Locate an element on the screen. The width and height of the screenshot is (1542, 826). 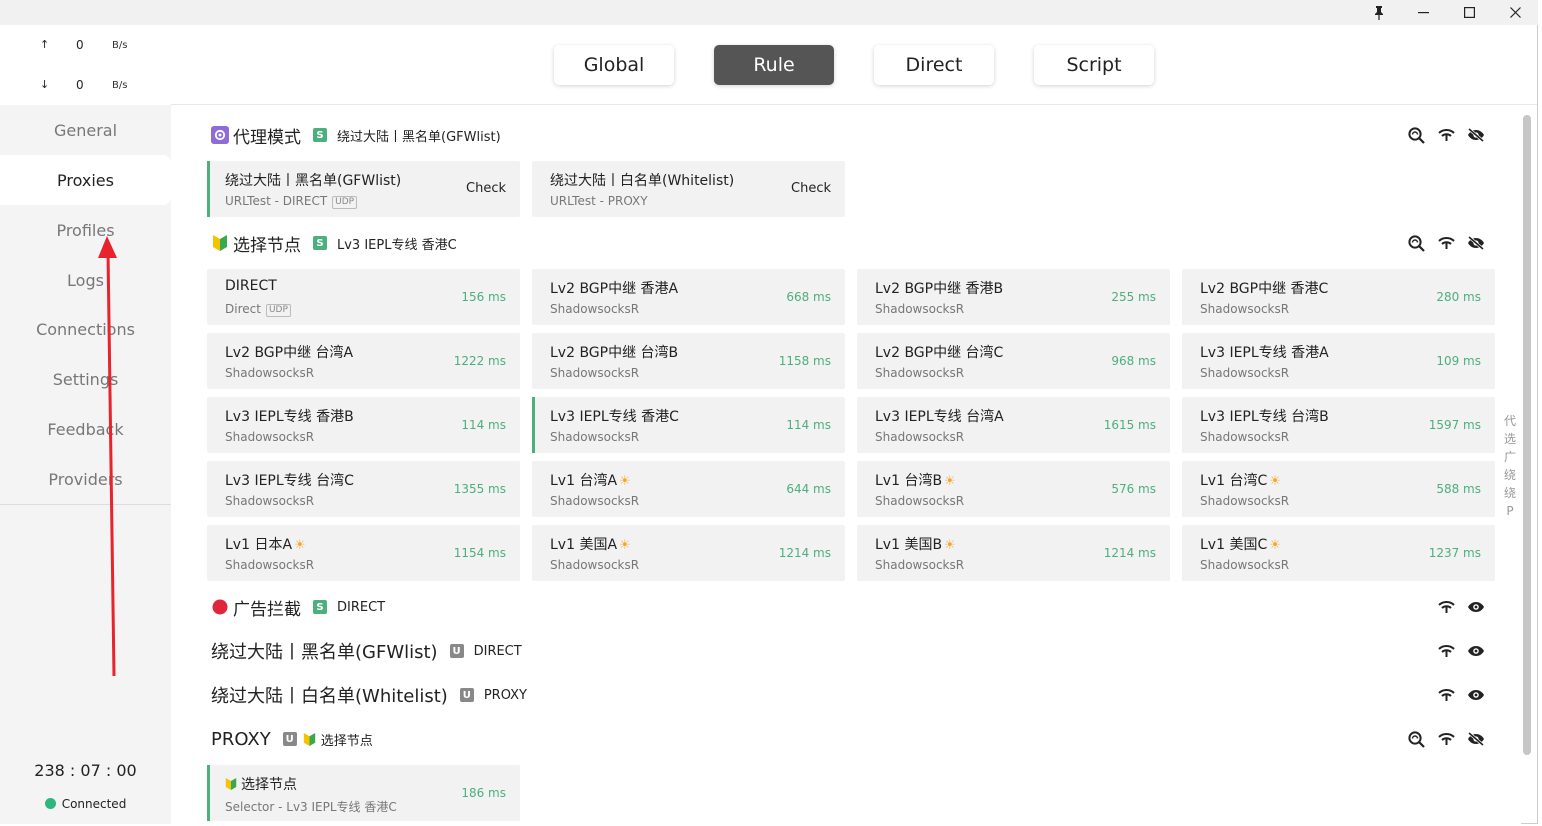
proxy-delay: 109 ms is located at coordinates (1458, 361).